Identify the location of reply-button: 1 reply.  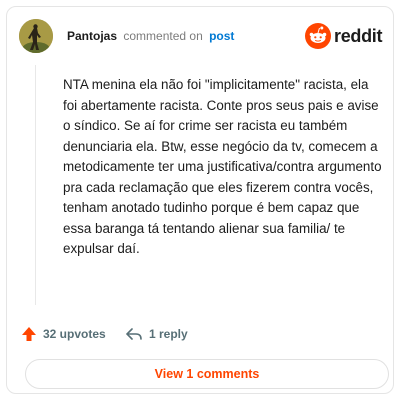
(156, 334).